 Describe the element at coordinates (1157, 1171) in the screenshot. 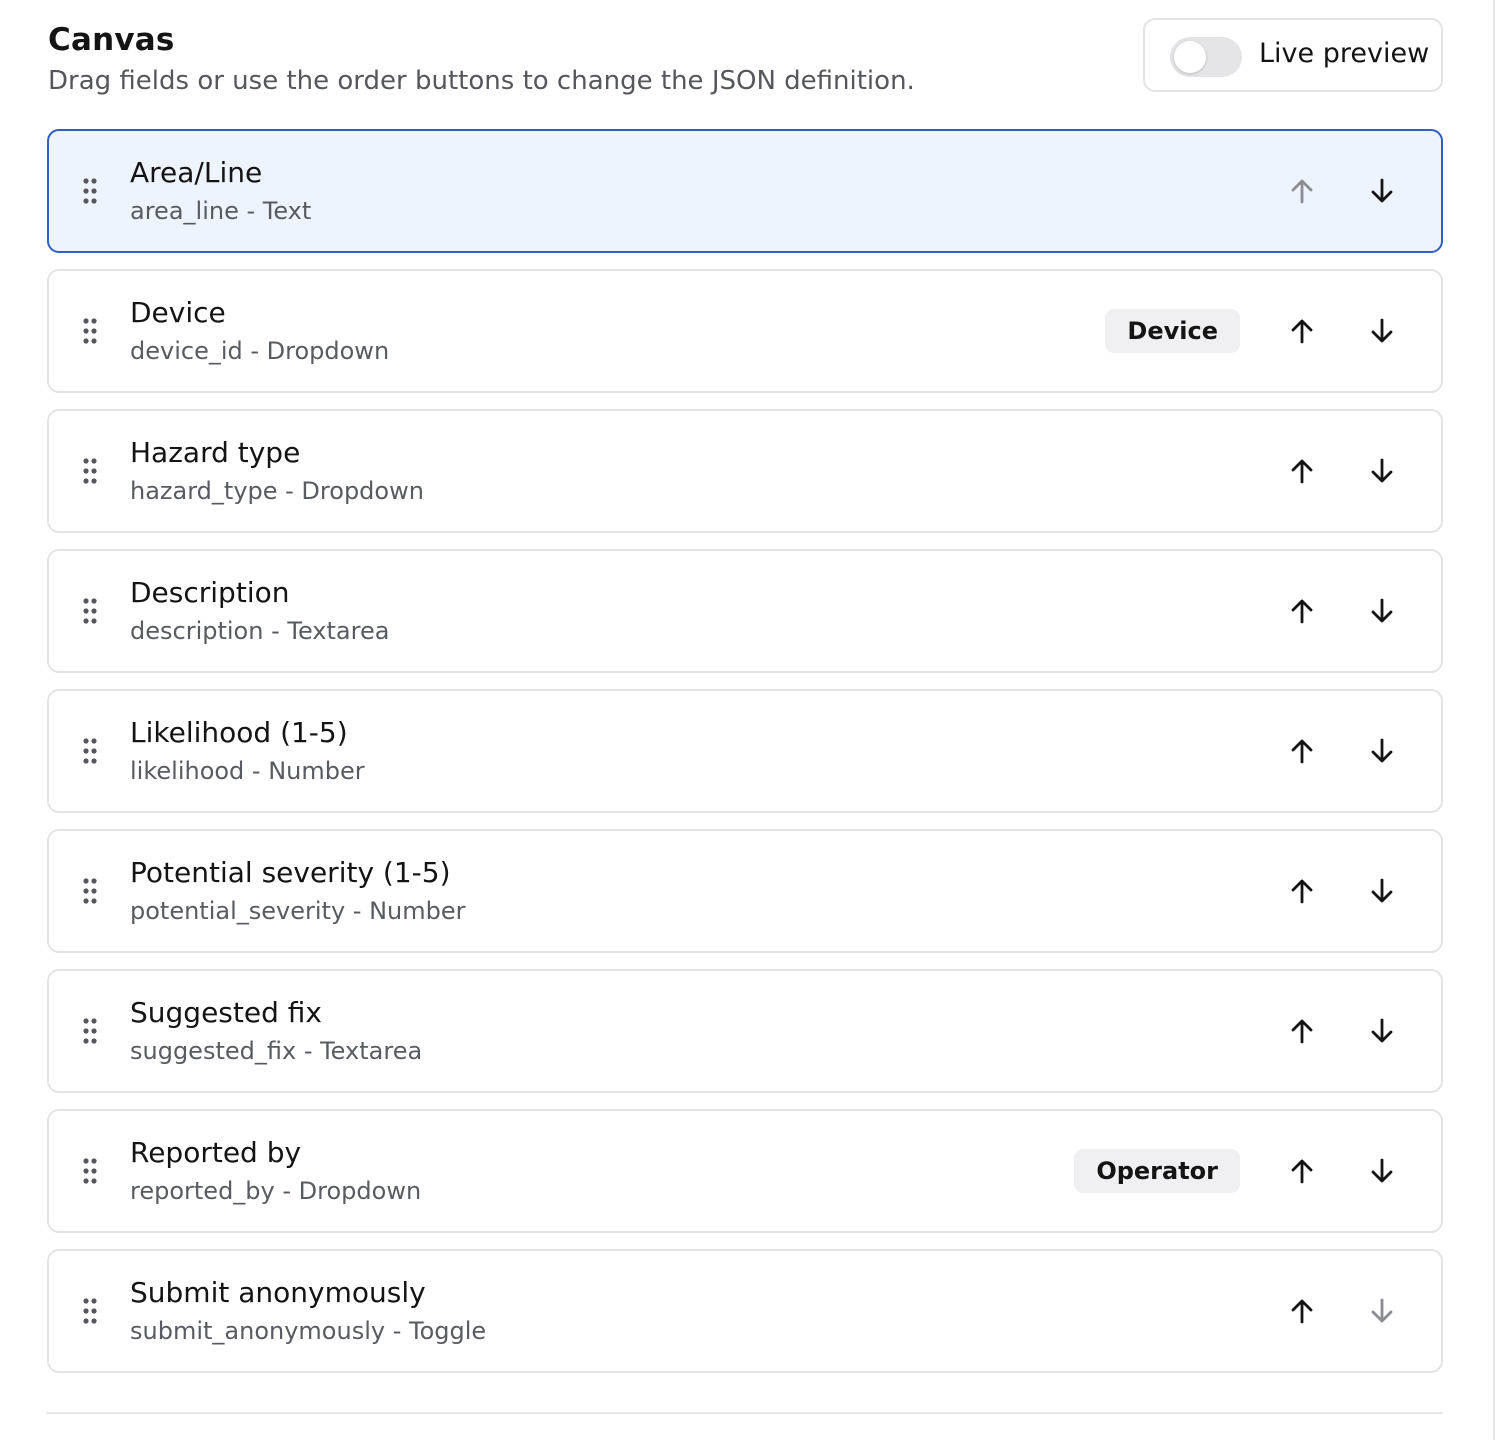

I see `field-badge: Operator` at that location.